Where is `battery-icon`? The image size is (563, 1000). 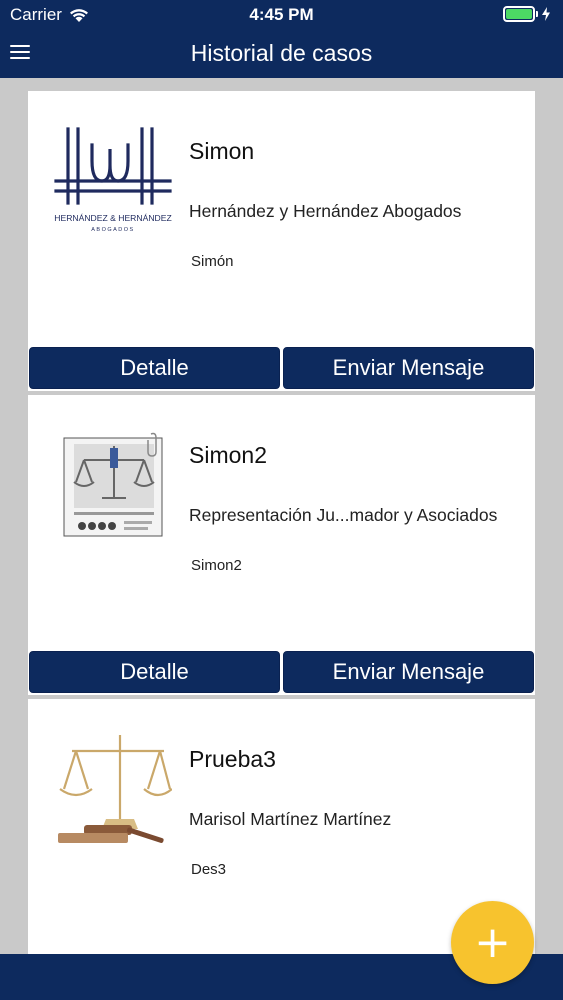 battery-icon is located at coordinates (527, 14).